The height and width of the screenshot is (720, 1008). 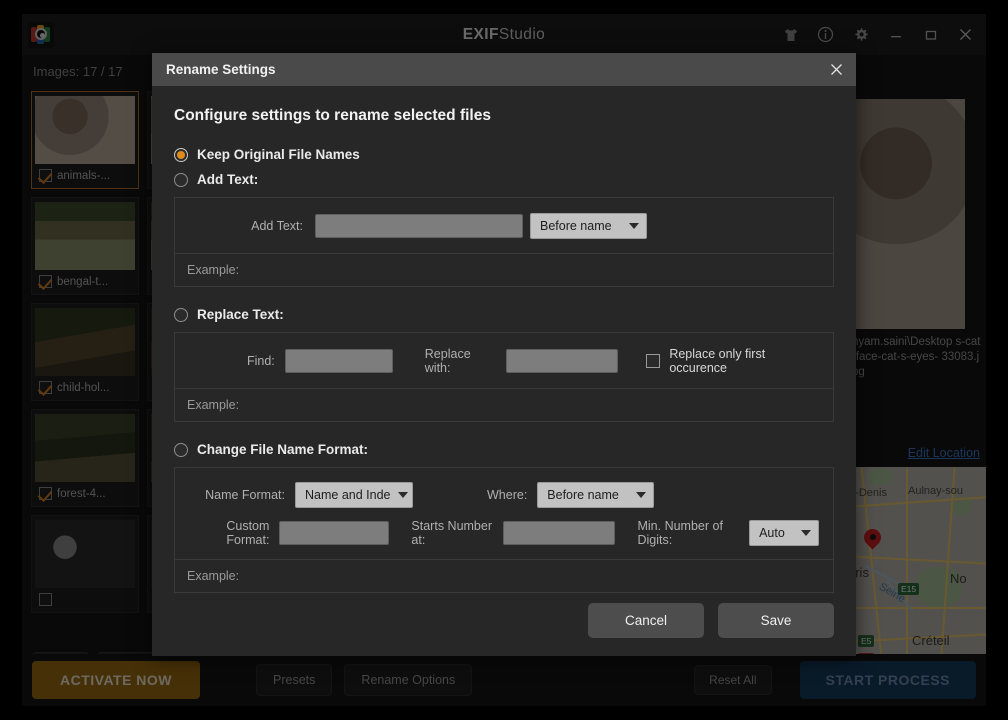 I want to click on add-text-example-label: Example:, so click(x=213, y=270).